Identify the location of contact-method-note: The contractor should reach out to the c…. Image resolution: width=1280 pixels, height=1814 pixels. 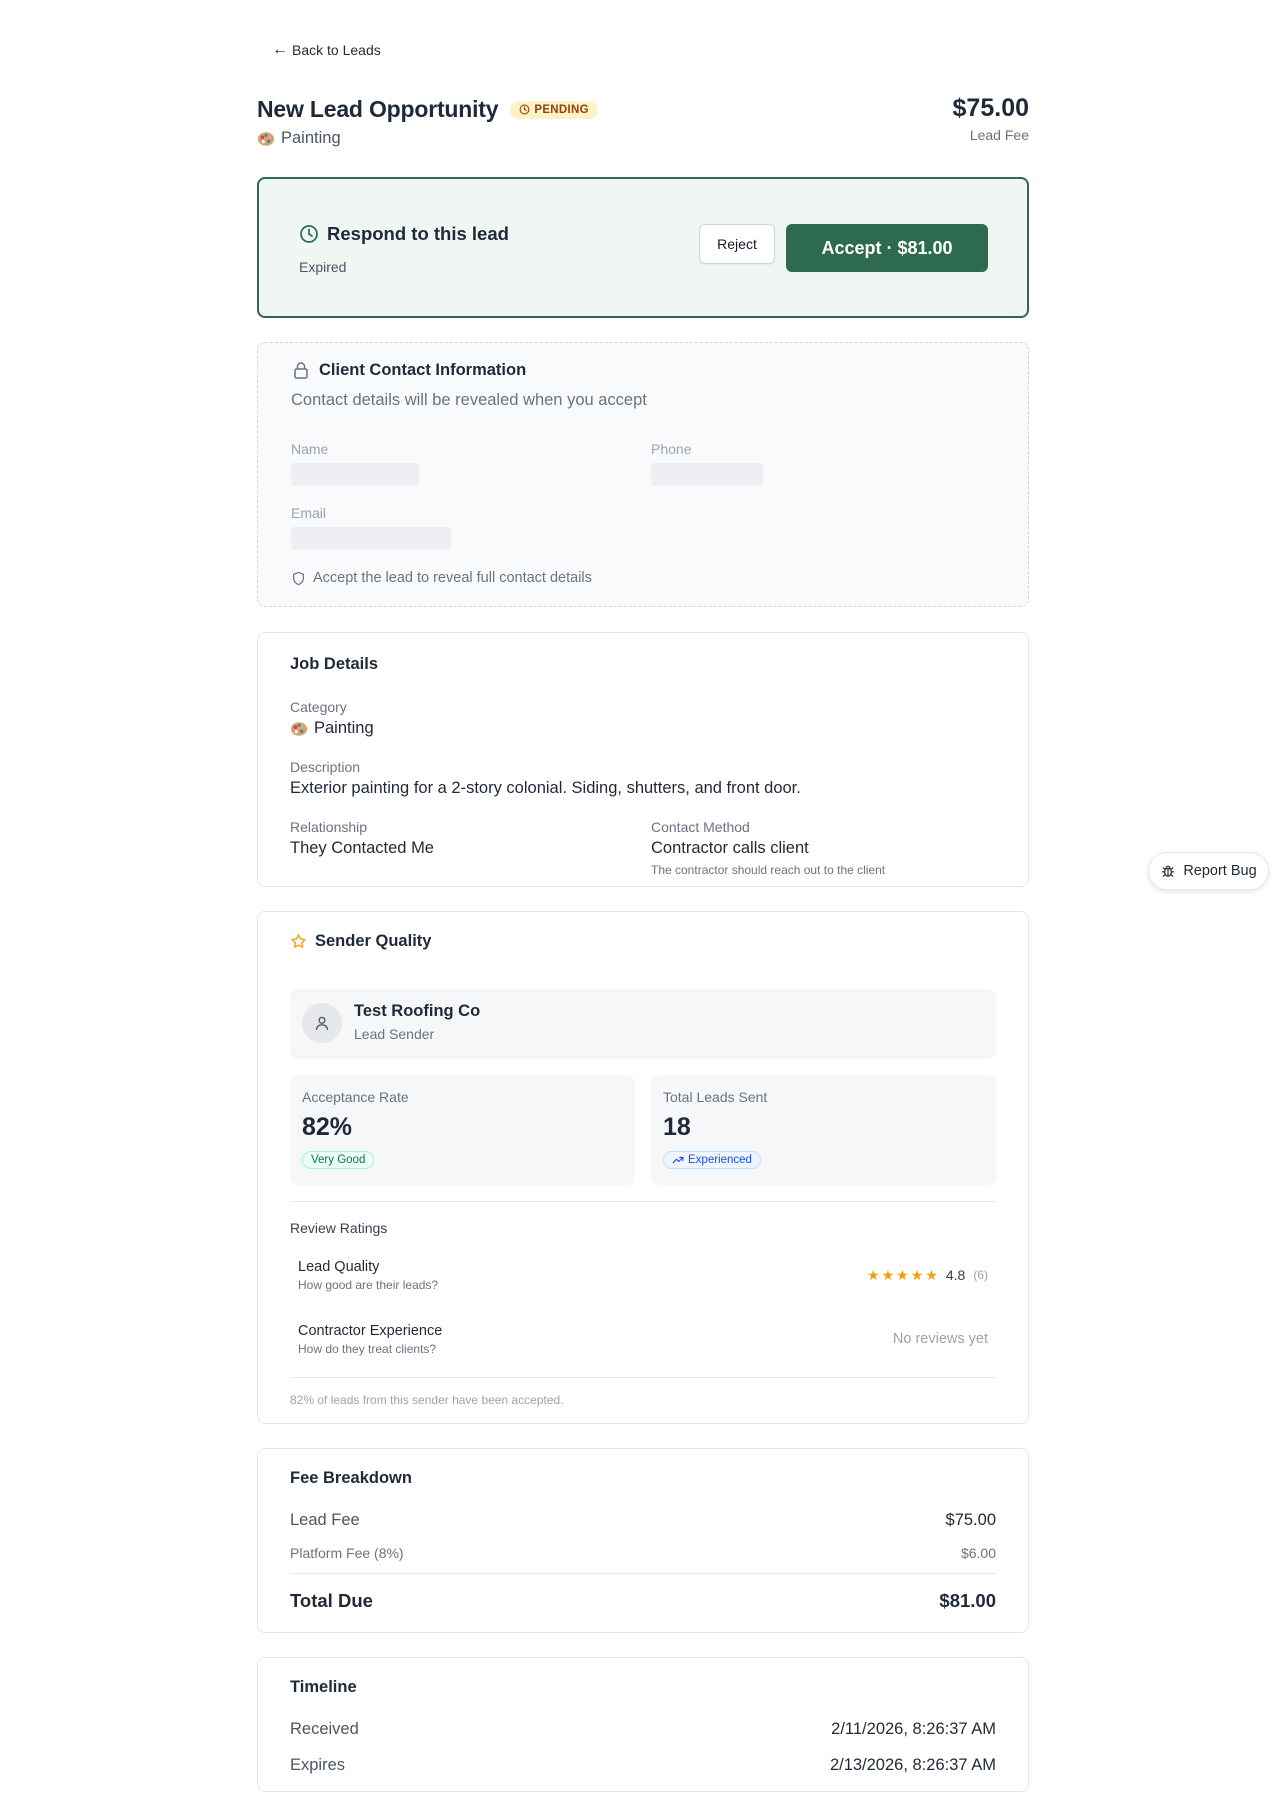
(768, 870).